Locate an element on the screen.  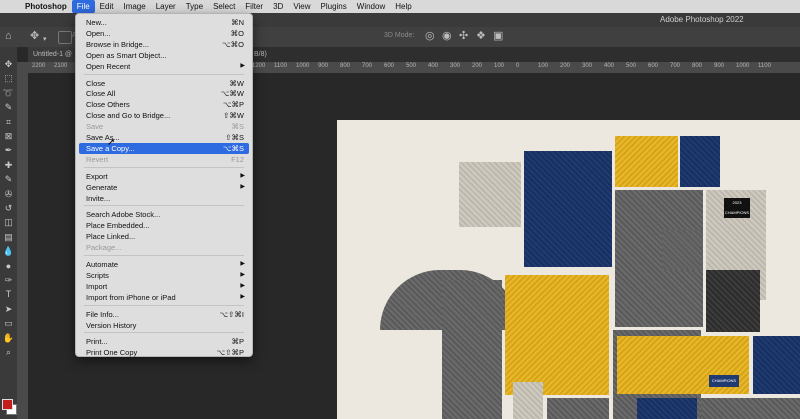
menu-item-close-others: Close Others ⌥⌘P is located at coordinates (164, 104).